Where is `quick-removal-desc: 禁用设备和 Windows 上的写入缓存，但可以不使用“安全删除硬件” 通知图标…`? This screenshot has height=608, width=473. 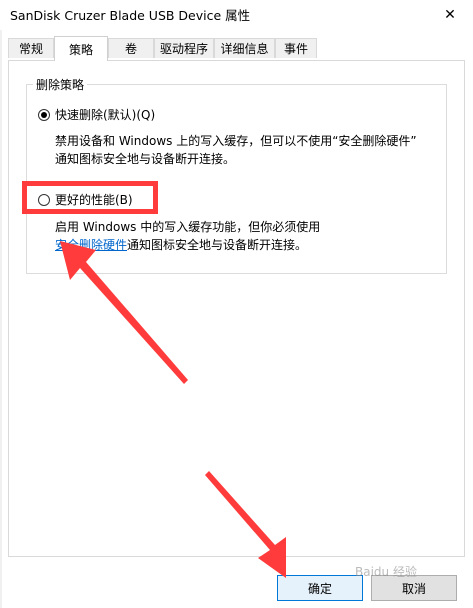
quick-removal-desc: 禁用设备和 Windows 上的写入缓存，但可以不使用“安全删除硬件” 通知图标… is located at coordinates (236, 150).